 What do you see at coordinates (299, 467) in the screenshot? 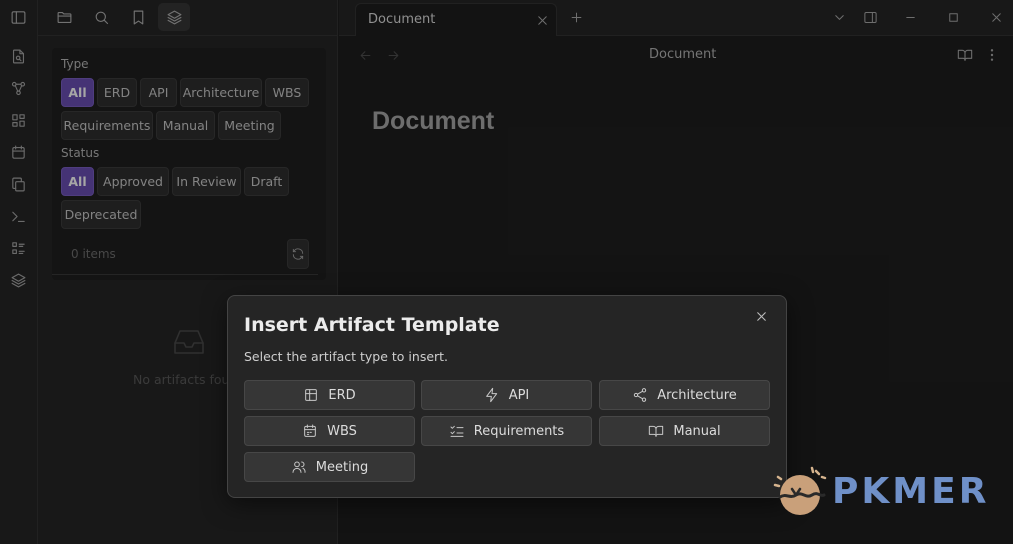
I see `users-icon` at bounding box center [299, 467].